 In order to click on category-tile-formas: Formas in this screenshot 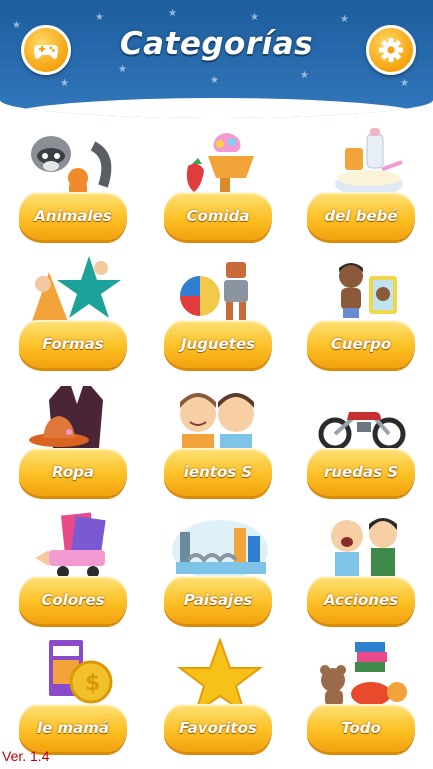, I will do `click(73, 313)`.